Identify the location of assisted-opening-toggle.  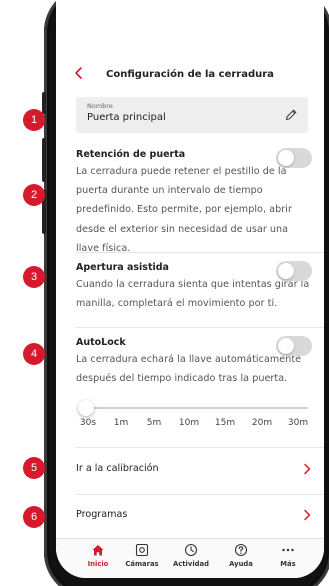
(294, 271).